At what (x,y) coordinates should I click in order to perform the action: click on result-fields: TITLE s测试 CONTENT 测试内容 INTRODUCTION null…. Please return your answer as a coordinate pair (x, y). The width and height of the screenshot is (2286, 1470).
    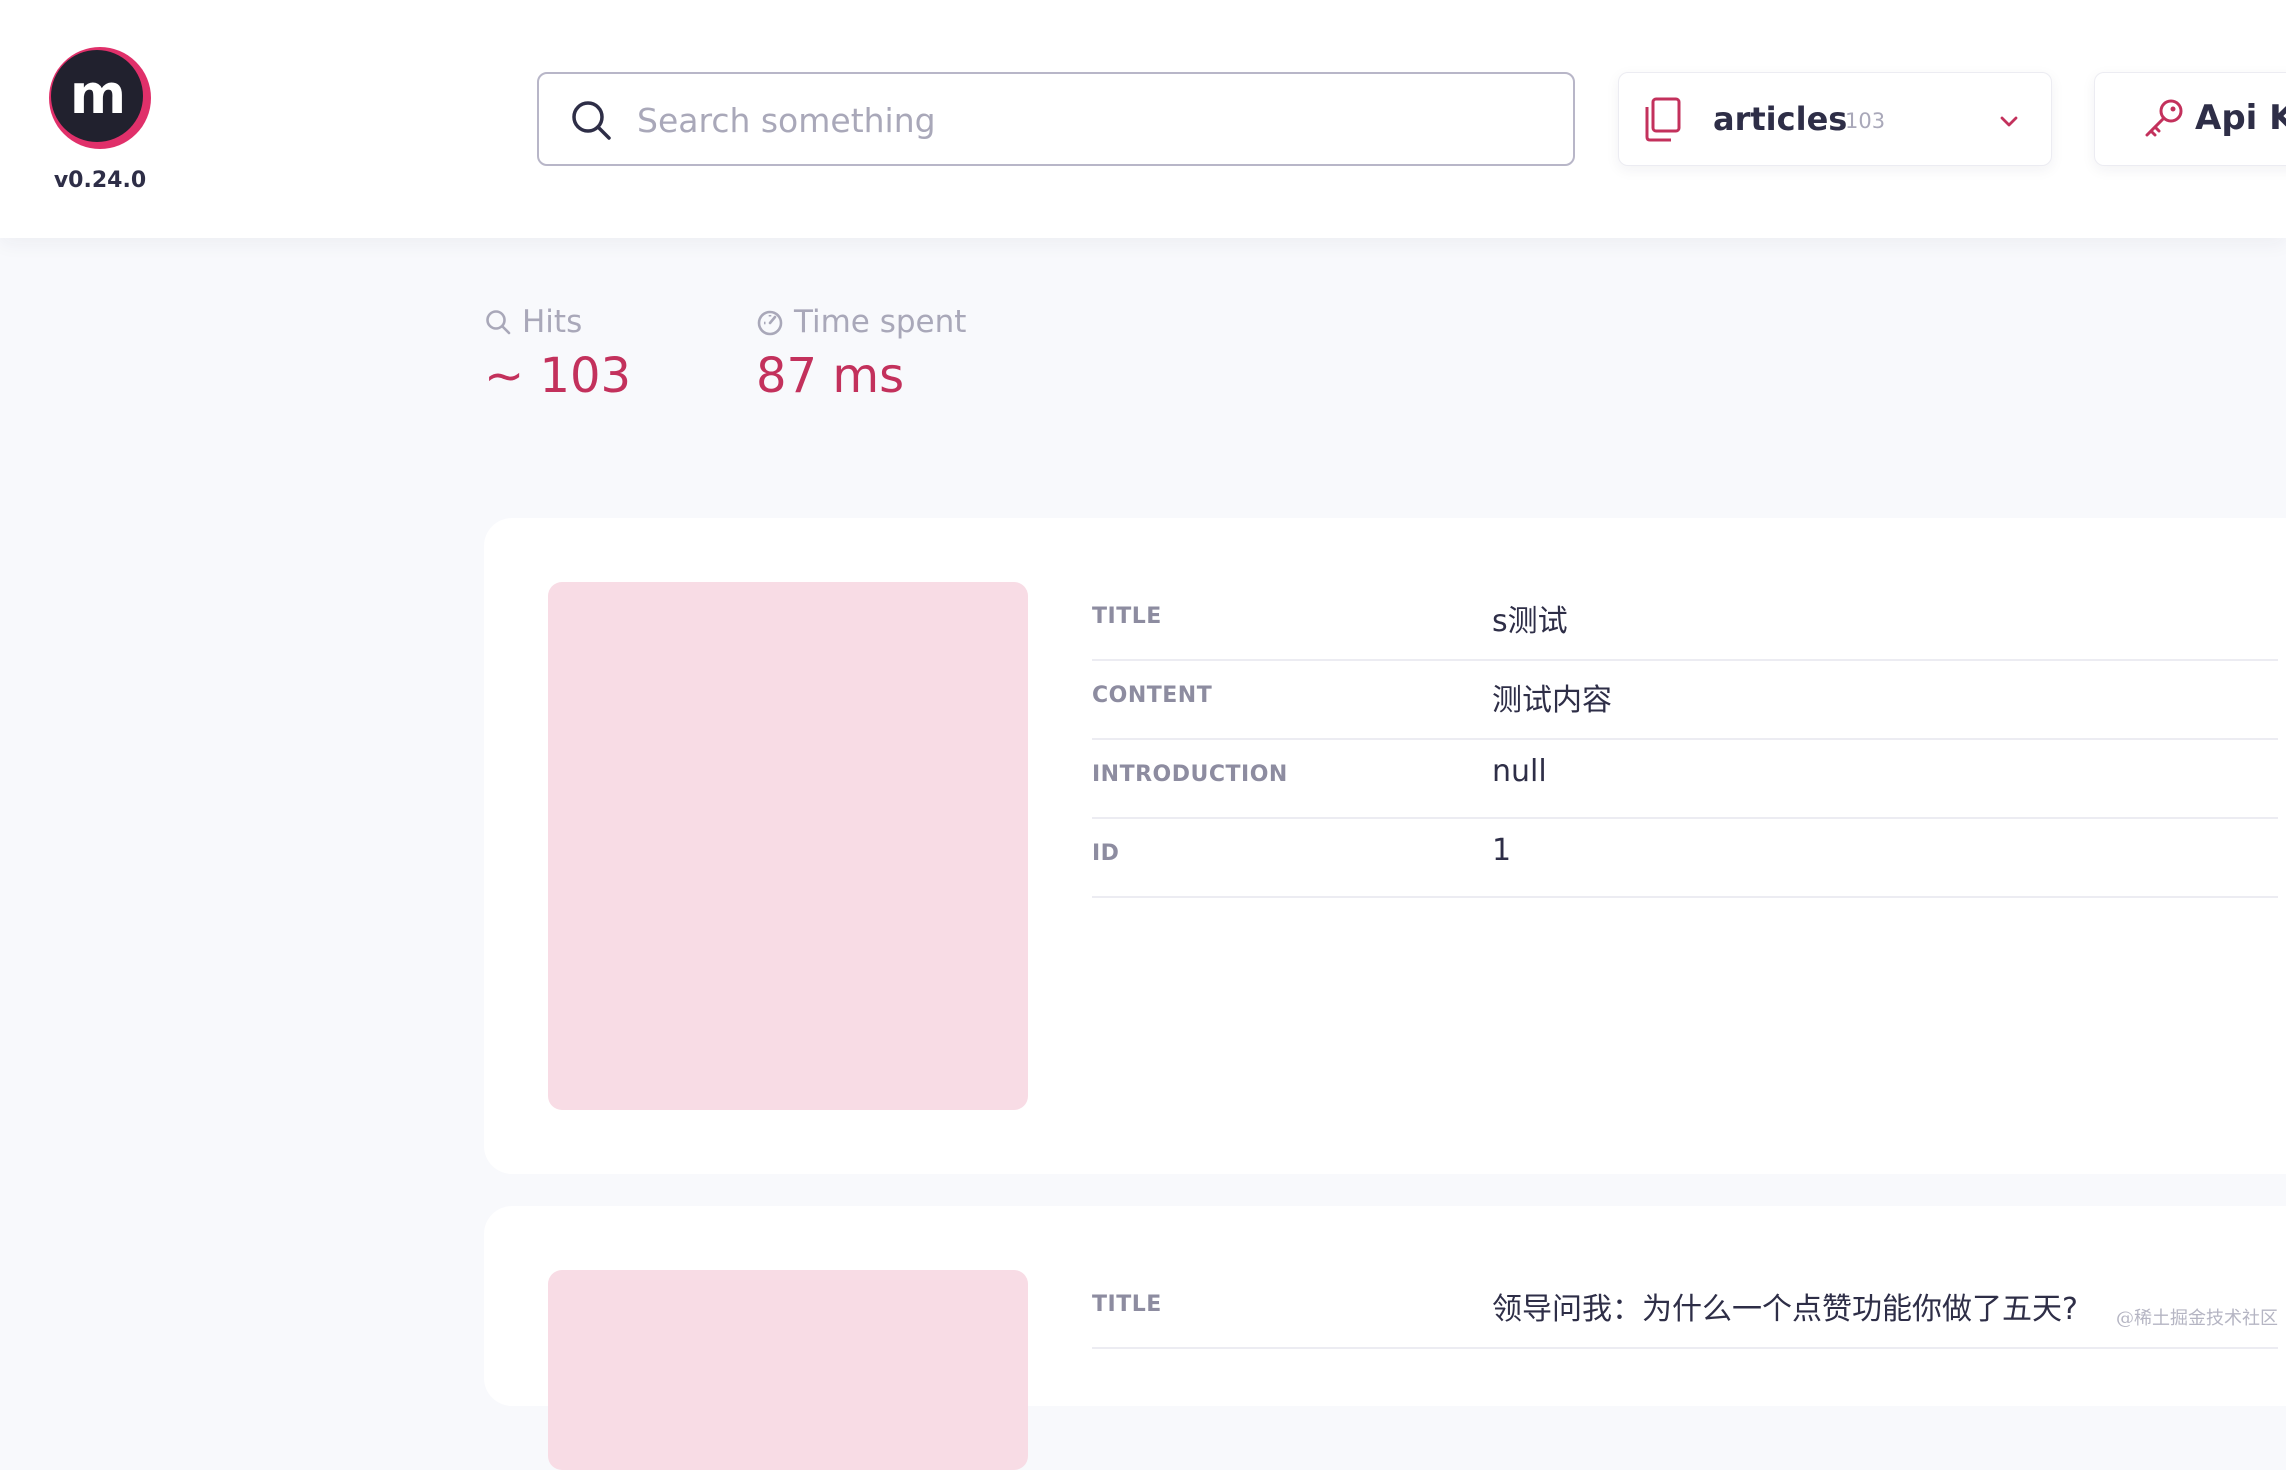
    Looking at the image, I should click on (1685, 740).